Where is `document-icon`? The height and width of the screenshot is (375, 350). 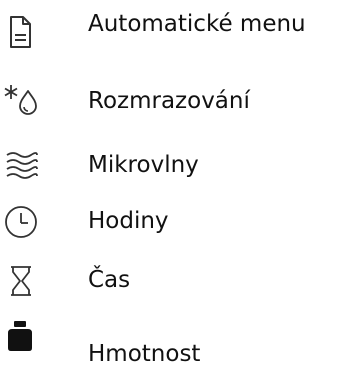
document-icon is located at coordinates (20, 32).